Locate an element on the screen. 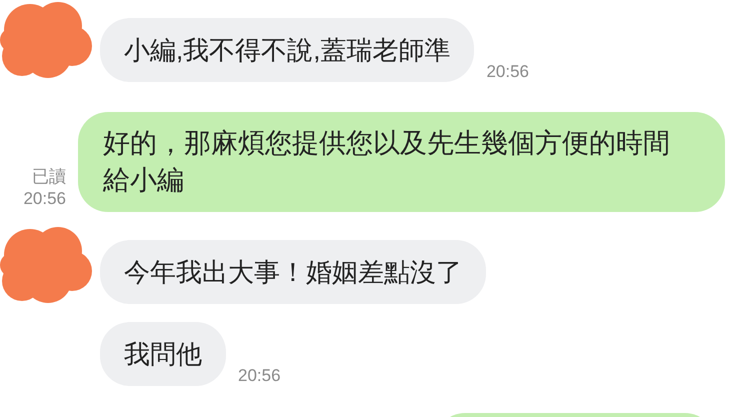 This screenshot has width=740, height=417. message-bubble: 我問他 is located at coordinates (163, 354).